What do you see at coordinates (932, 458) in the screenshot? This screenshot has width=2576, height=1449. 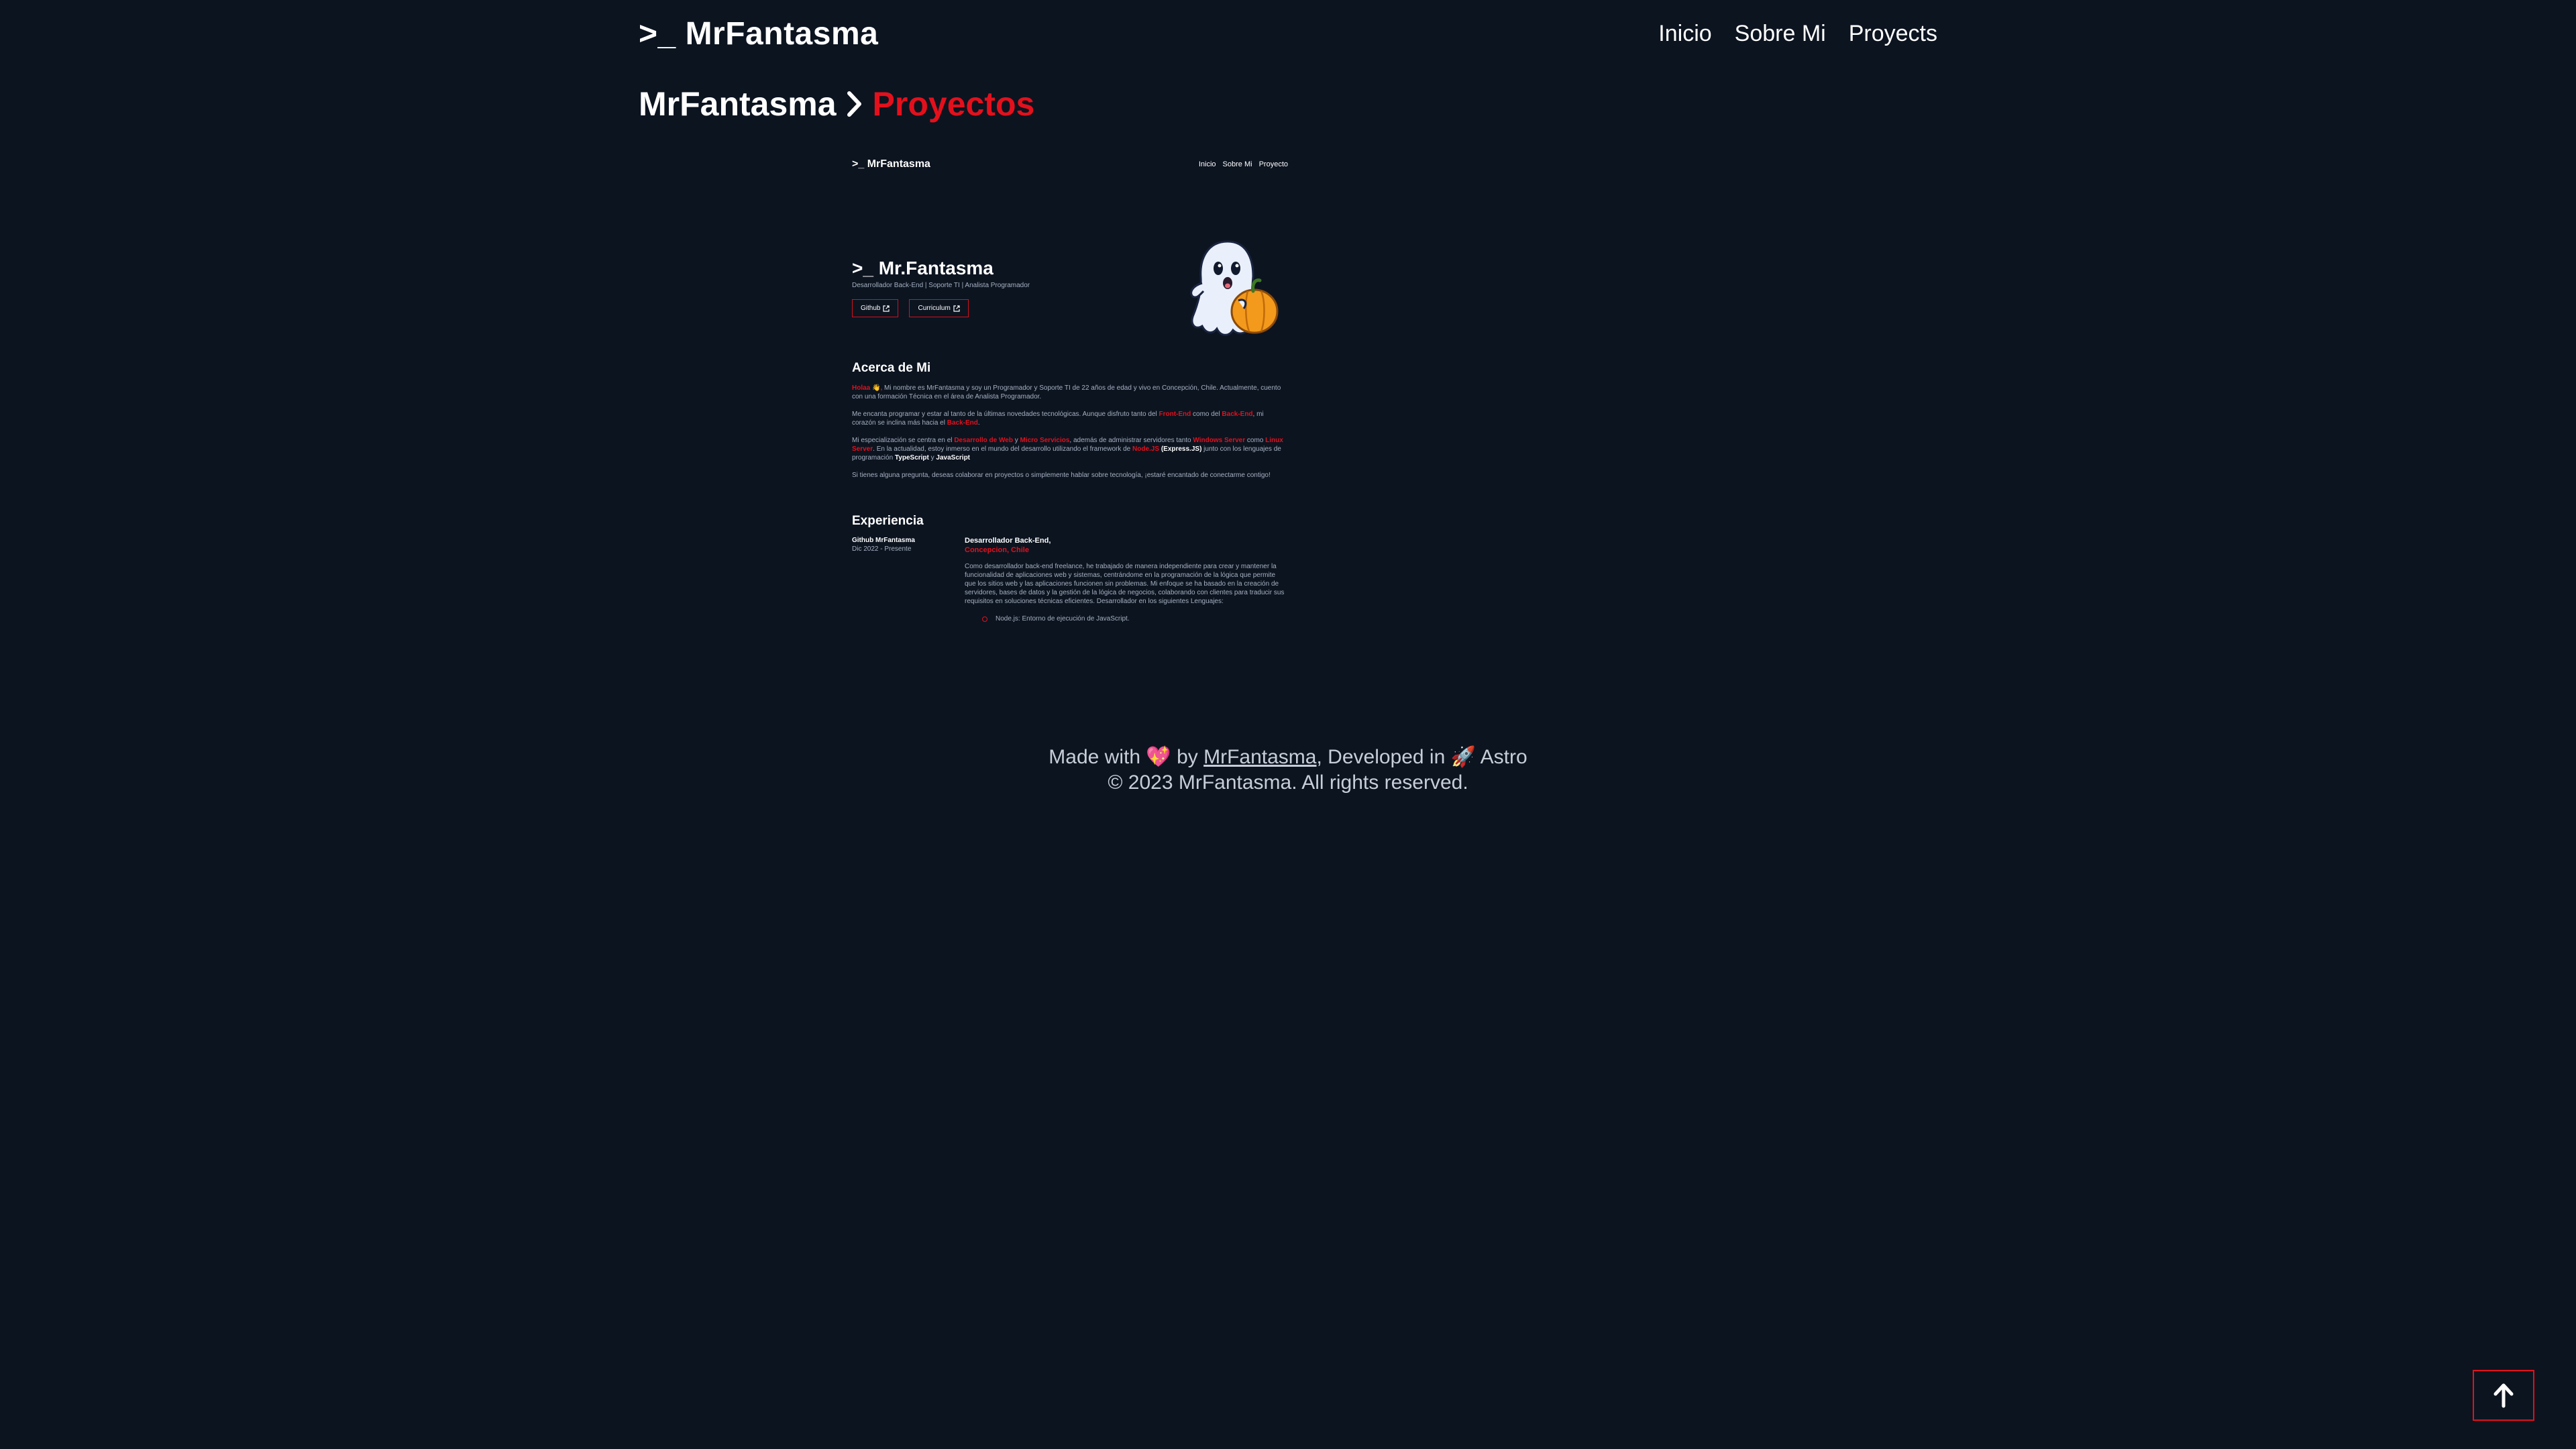 I see `preview-about-p3-text-h: y` at bounding box center [932, 458].